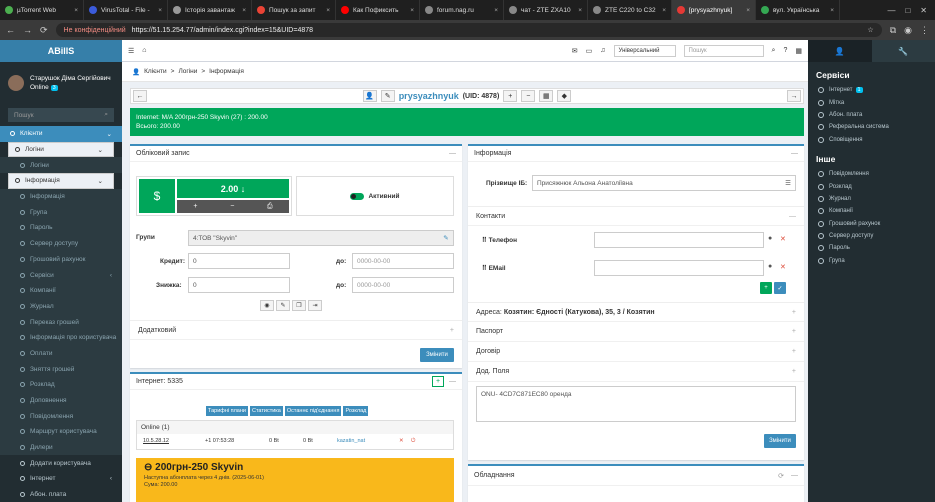 Image resolution: width=935 pixels, height=502 pixels. What do you see at coordinates (266, 411) in the screenshot?
I see `stats-button: Статистика` at bounding box center [266, 411].